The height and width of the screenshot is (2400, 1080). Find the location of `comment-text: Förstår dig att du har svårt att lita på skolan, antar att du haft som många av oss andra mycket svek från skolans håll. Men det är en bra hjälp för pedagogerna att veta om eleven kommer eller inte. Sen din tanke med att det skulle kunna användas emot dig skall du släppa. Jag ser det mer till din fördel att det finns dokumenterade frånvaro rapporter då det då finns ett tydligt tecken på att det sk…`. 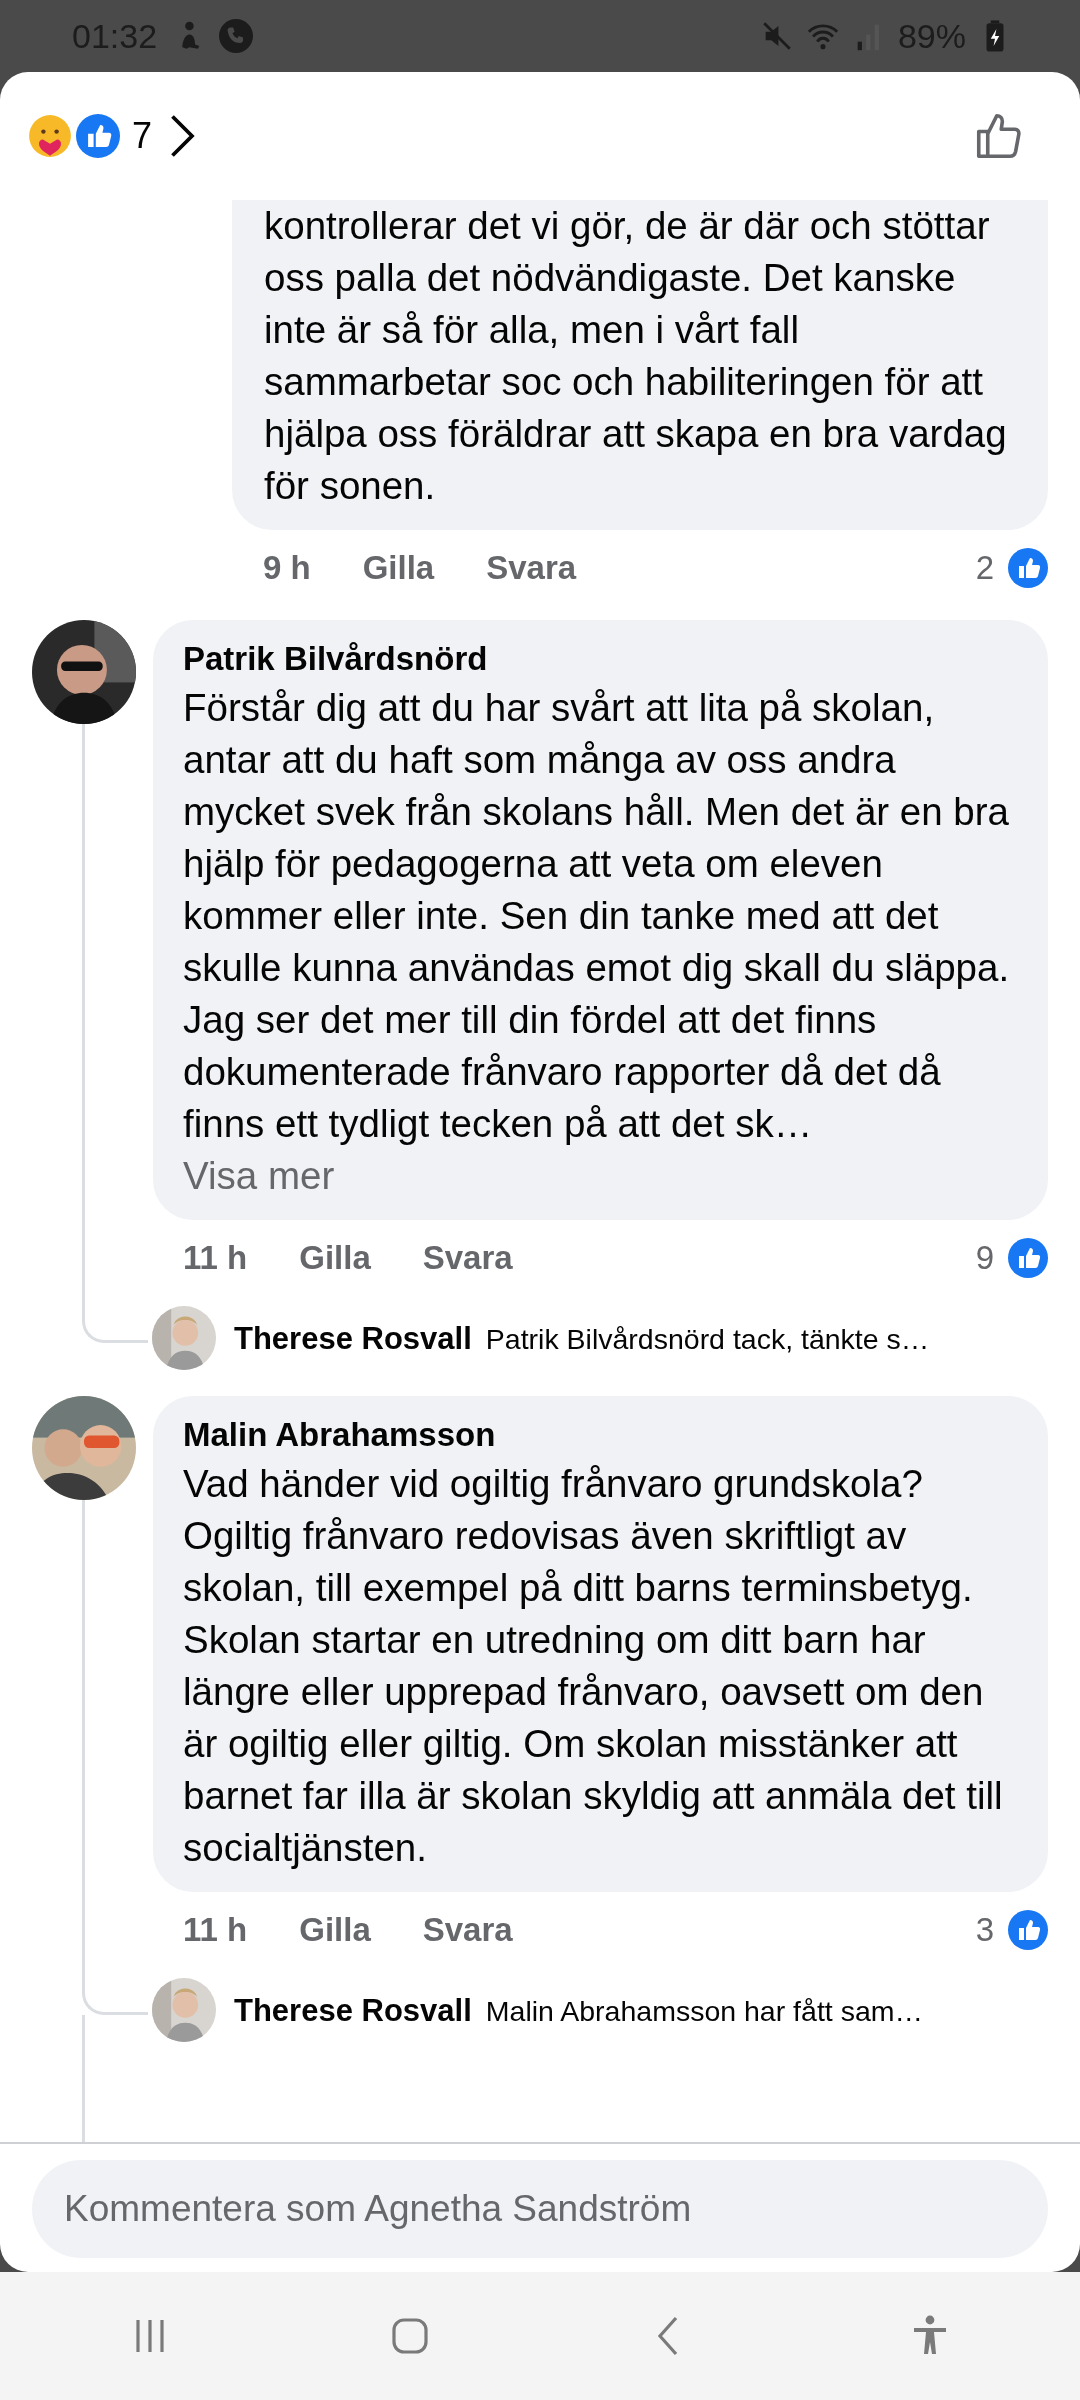

comment-text: Förstår dig att du har svårt att lita på skolan, antar att du haft som många av oss andra mycket svek från skolans håll. Men det är en bra hjälp för pedagogerna att veta om eleven kommer eller inte. Sen din tanke med att det skulle kunna användas emot dig skall du släppa. Jag ser det mer till din fördel att det finns dokumenterade frånvaro rapporter då det då finns ett tydligt tecken på att det sk… is located at coordinates (597, 916).